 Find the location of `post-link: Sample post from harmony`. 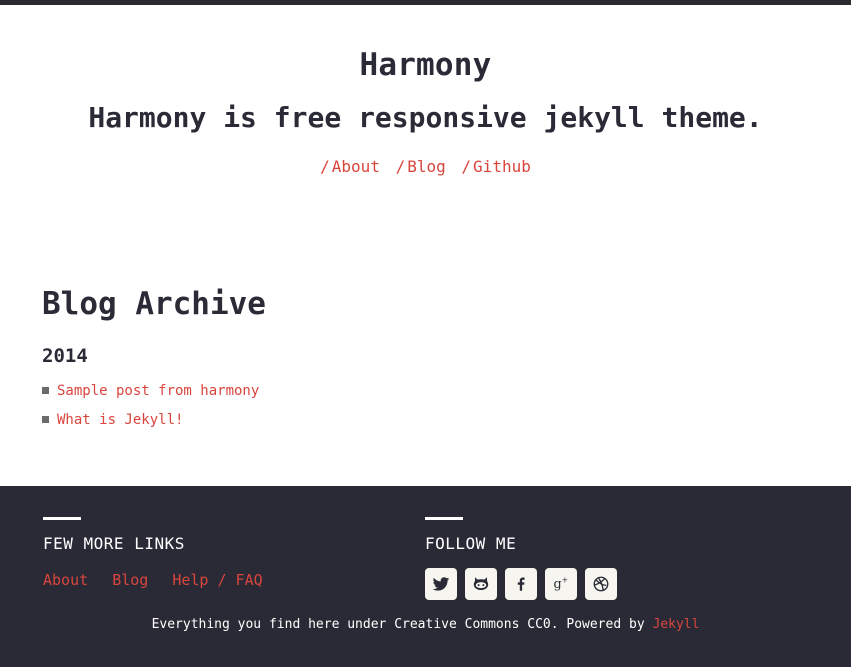

post-link: Sample post from harmony is located at coordinates (158, 391).